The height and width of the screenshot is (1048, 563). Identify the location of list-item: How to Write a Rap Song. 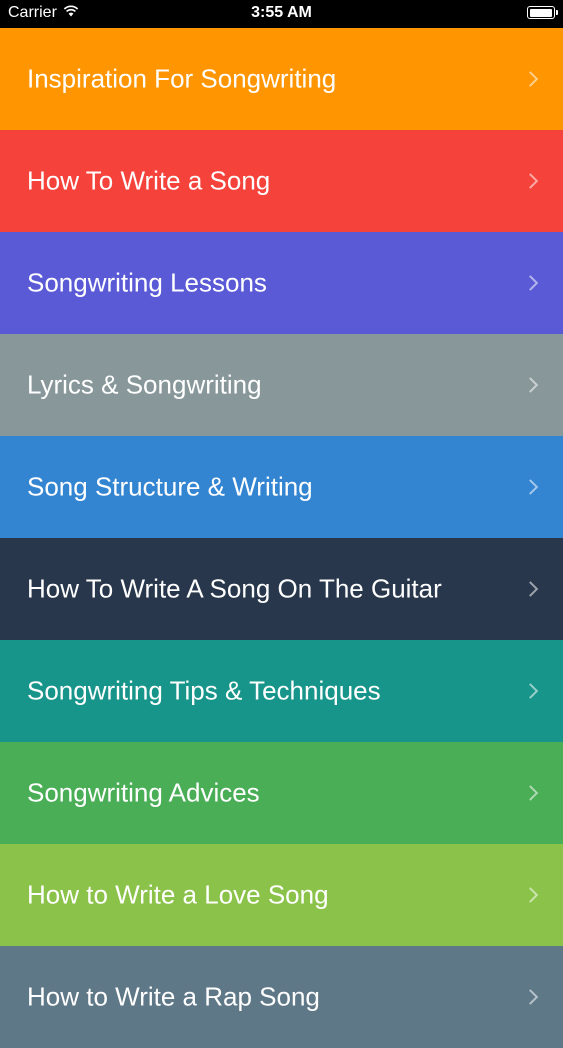
(281, 997).